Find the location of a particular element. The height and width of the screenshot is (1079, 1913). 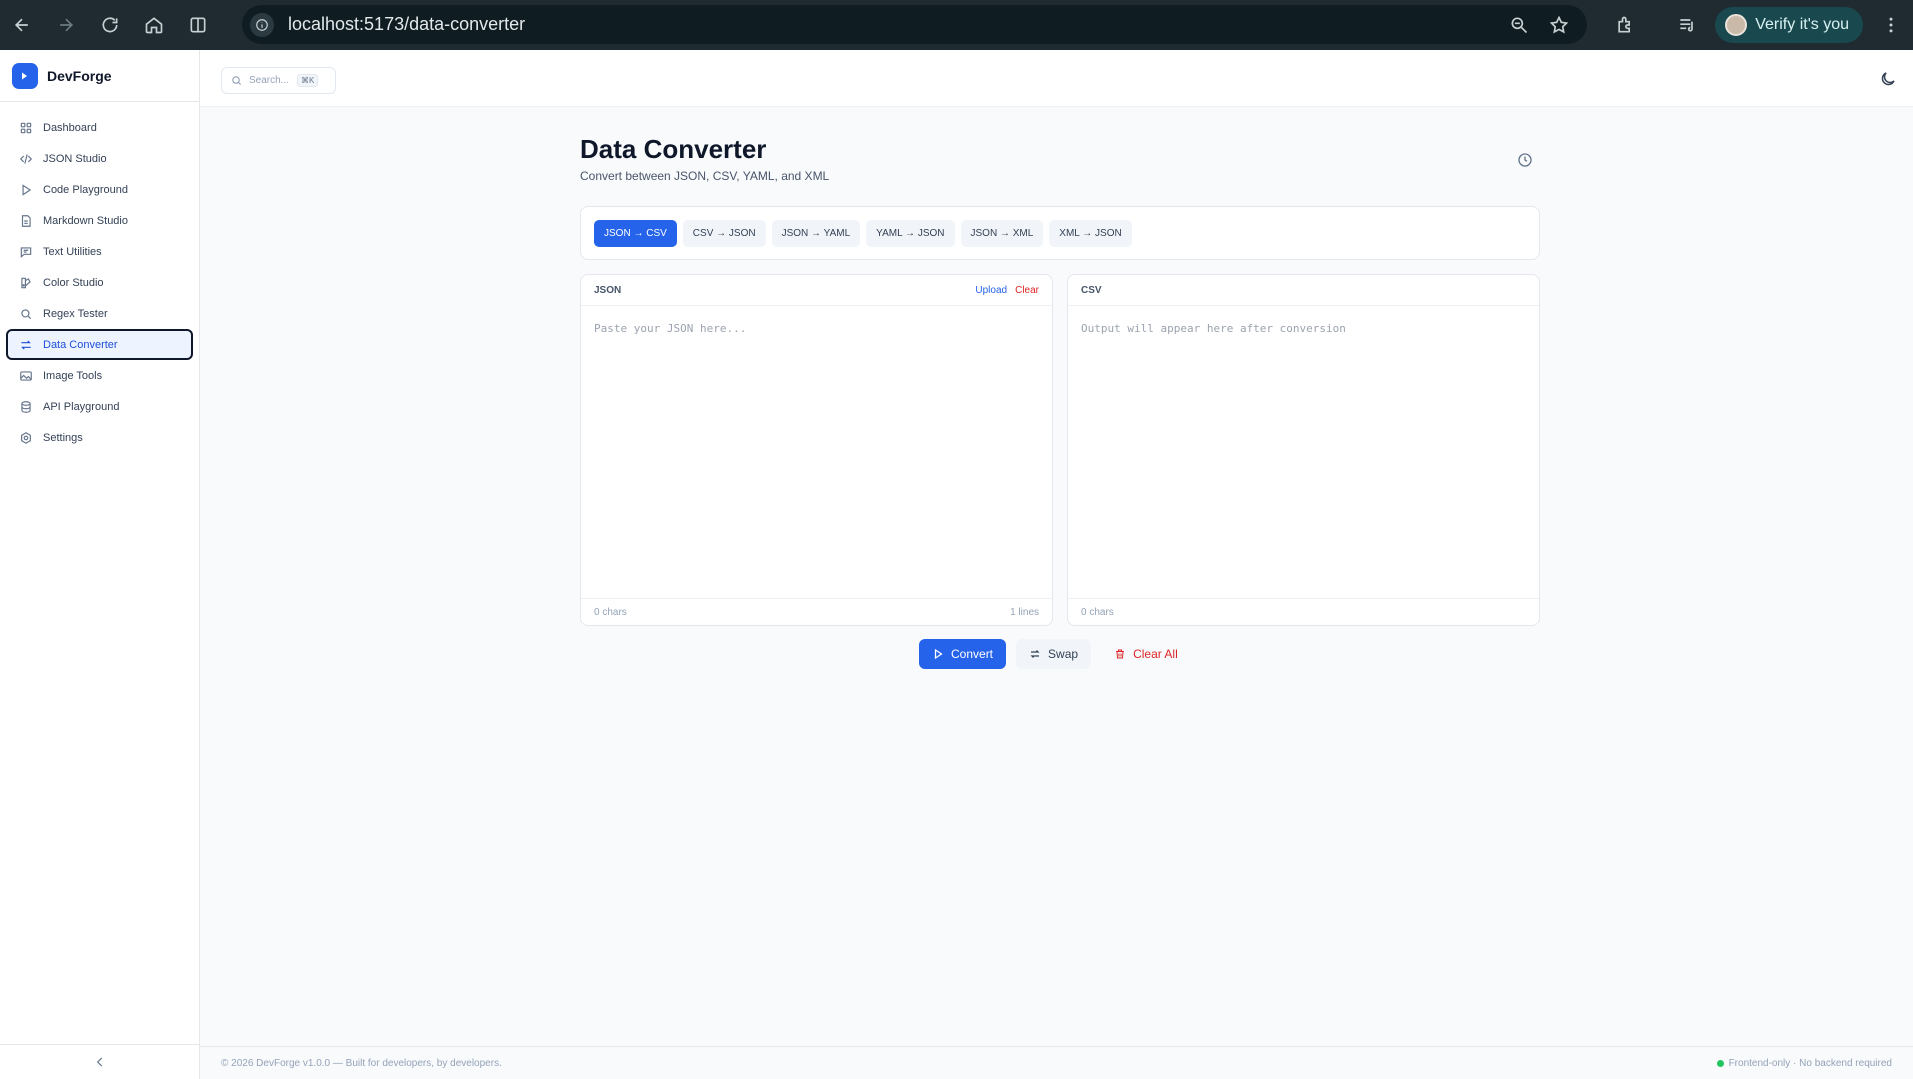

playlist-icon is located at coordinates (1687, 25).